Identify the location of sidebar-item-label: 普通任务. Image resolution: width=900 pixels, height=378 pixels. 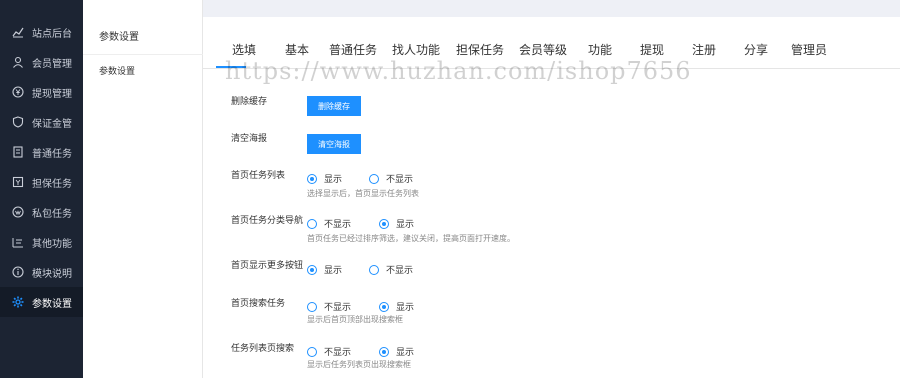
(52, 154).